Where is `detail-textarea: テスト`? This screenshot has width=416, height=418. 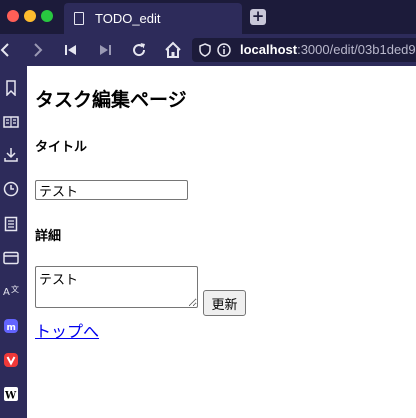 detail-textarea: テスト is located at coordinates (116, 287).